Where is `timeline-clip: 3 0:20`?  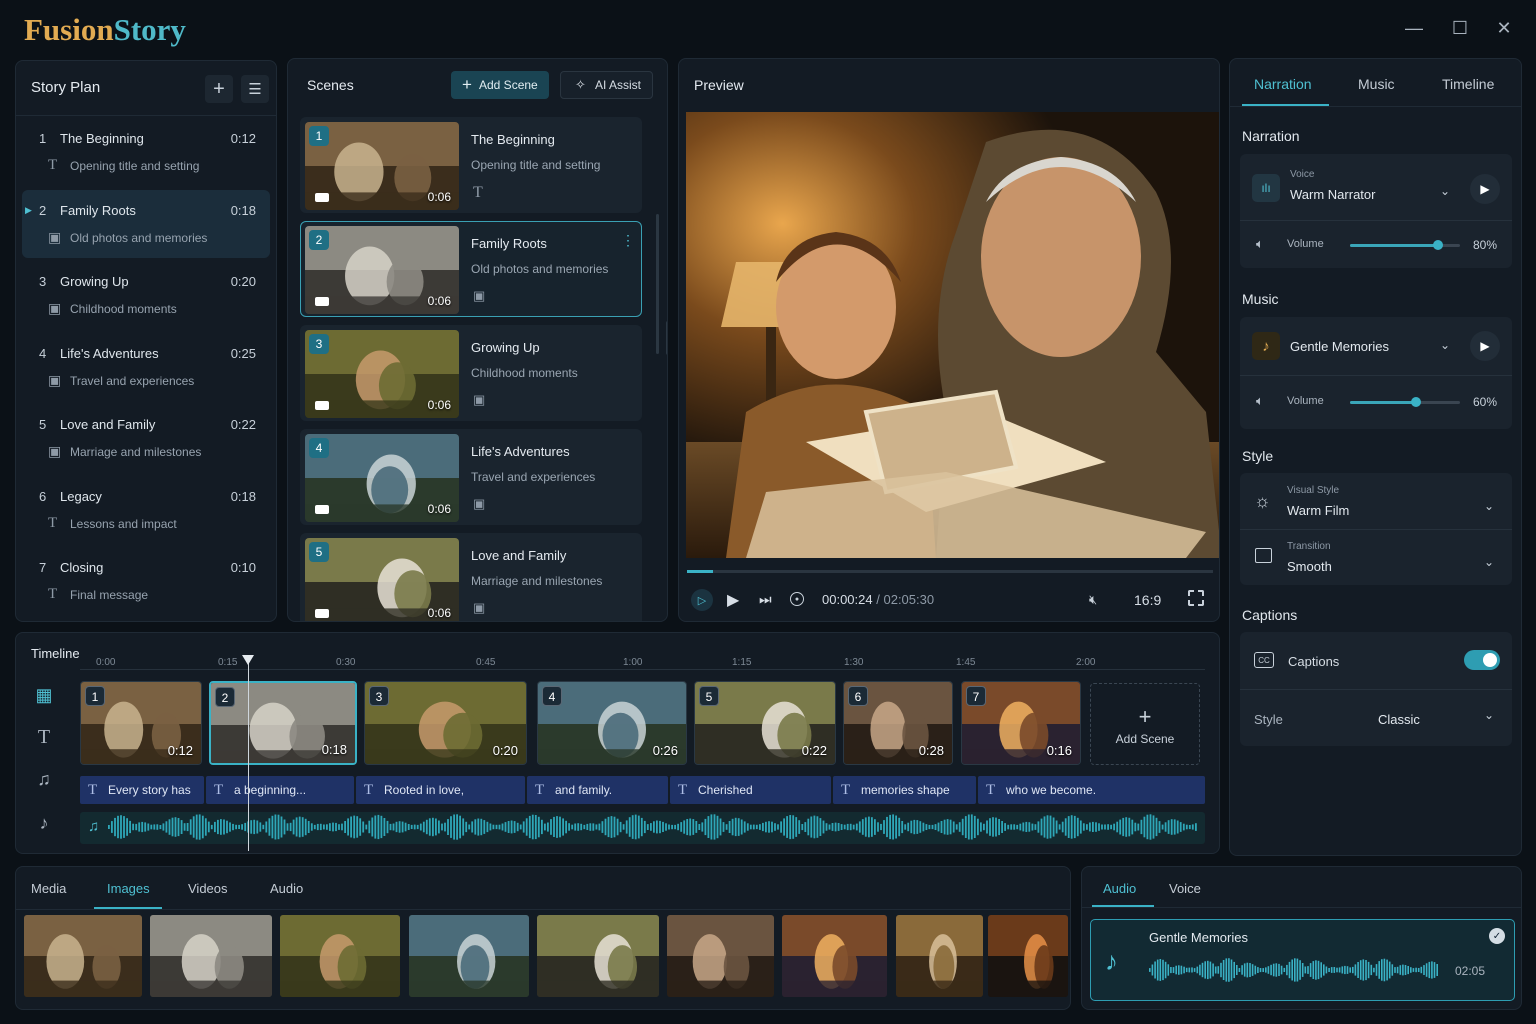
timeline-clip: 3 0:20 is located at coordinates (445, 723).